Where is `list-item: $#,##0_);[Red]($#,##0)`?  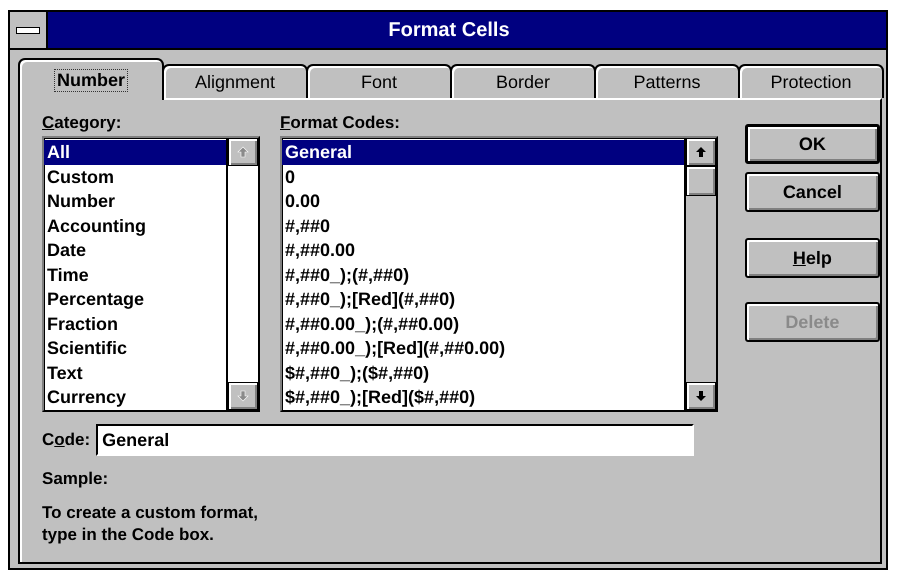
list-item: $#,##0_);[Red]($#,##0) is located at coordinates (483, 397).